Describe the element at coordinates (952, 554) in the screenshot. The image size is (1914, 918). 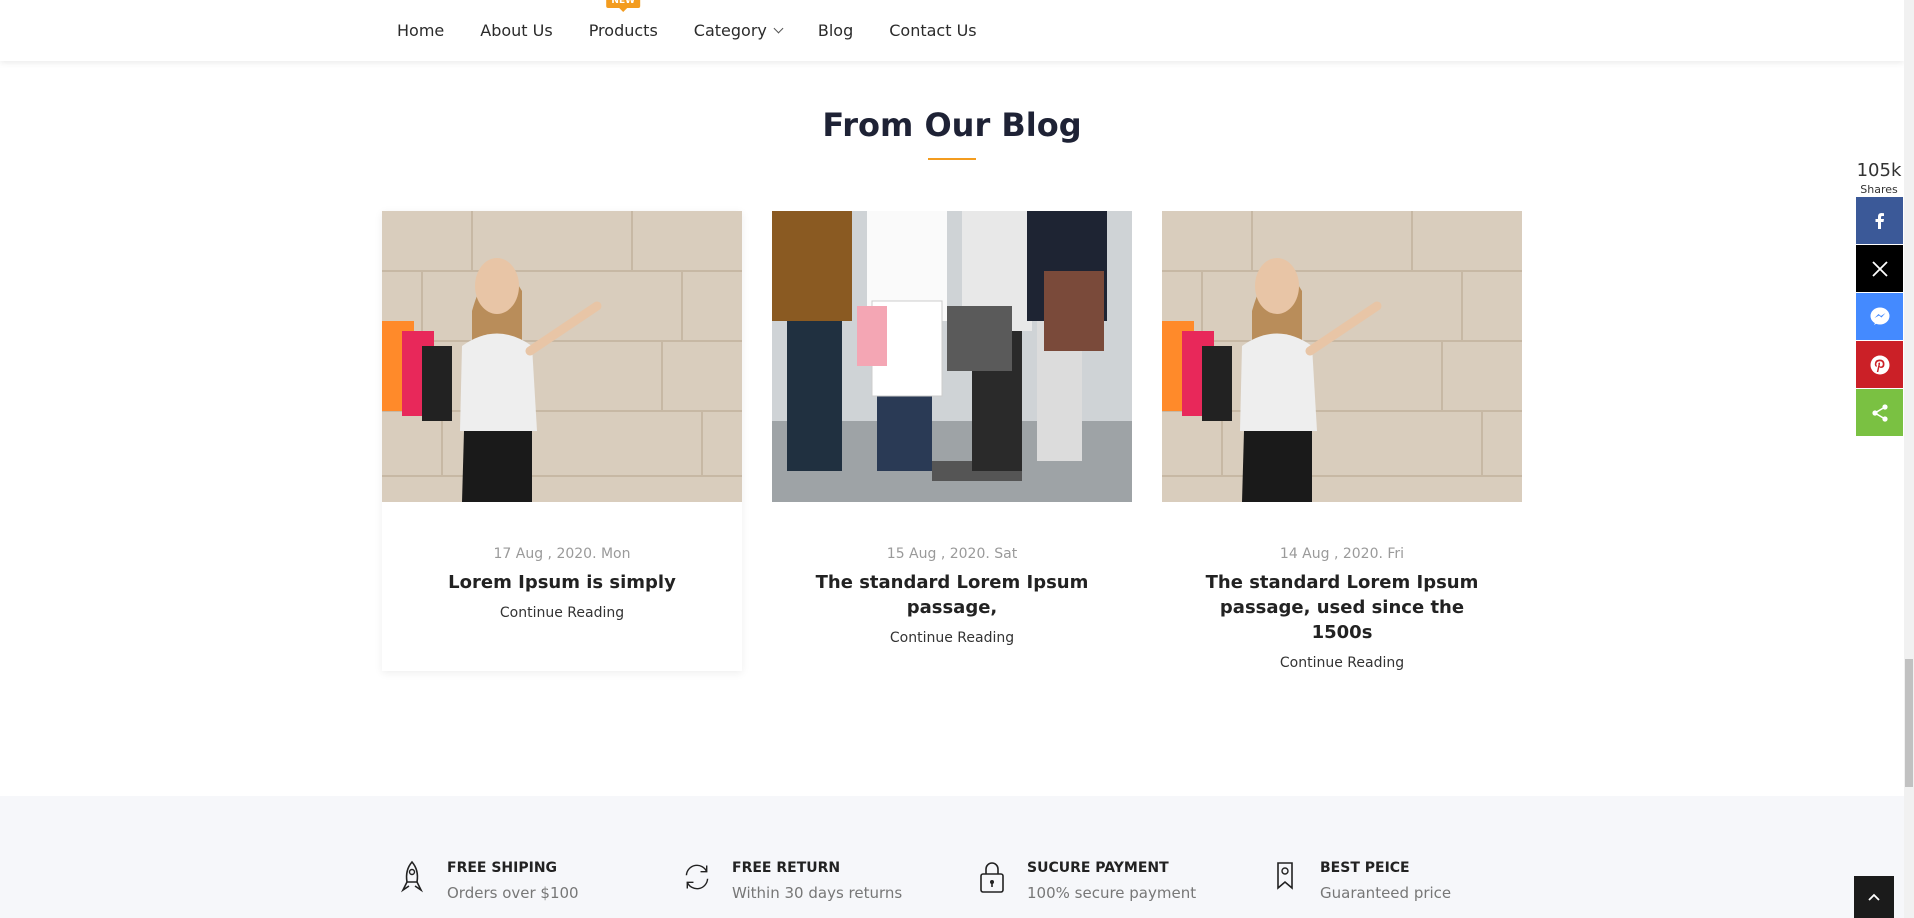
I see `post-date: 15 Aug , 2020. Sat` at that location.